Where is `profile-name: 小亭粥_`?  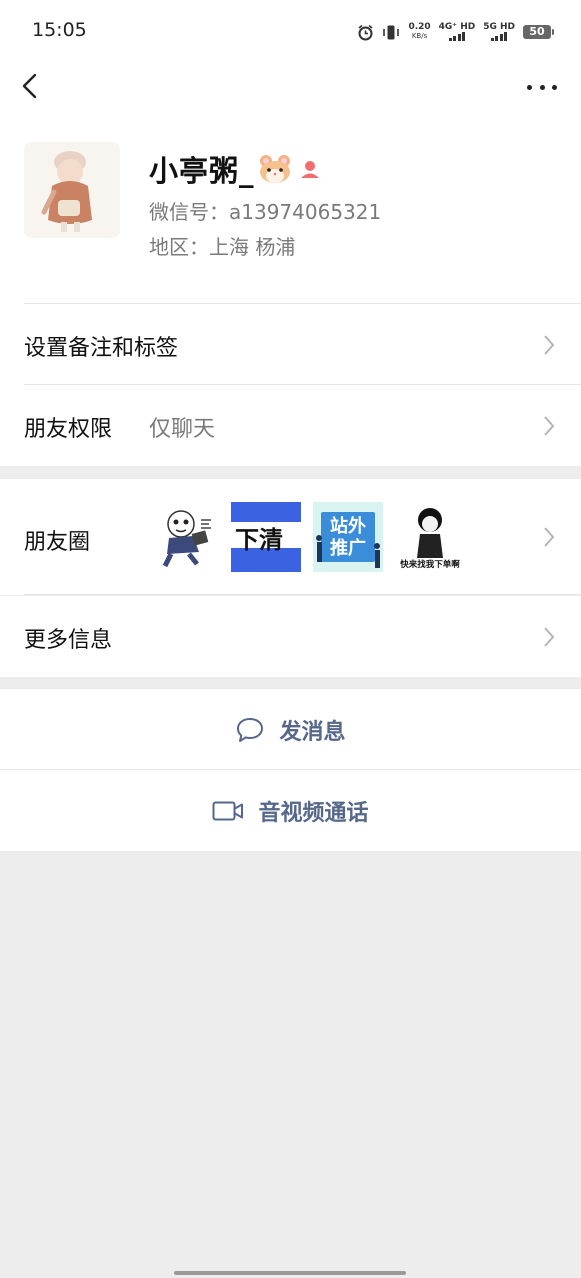
profile-name: 小亭粥_ is located at coordinates (202, 171).